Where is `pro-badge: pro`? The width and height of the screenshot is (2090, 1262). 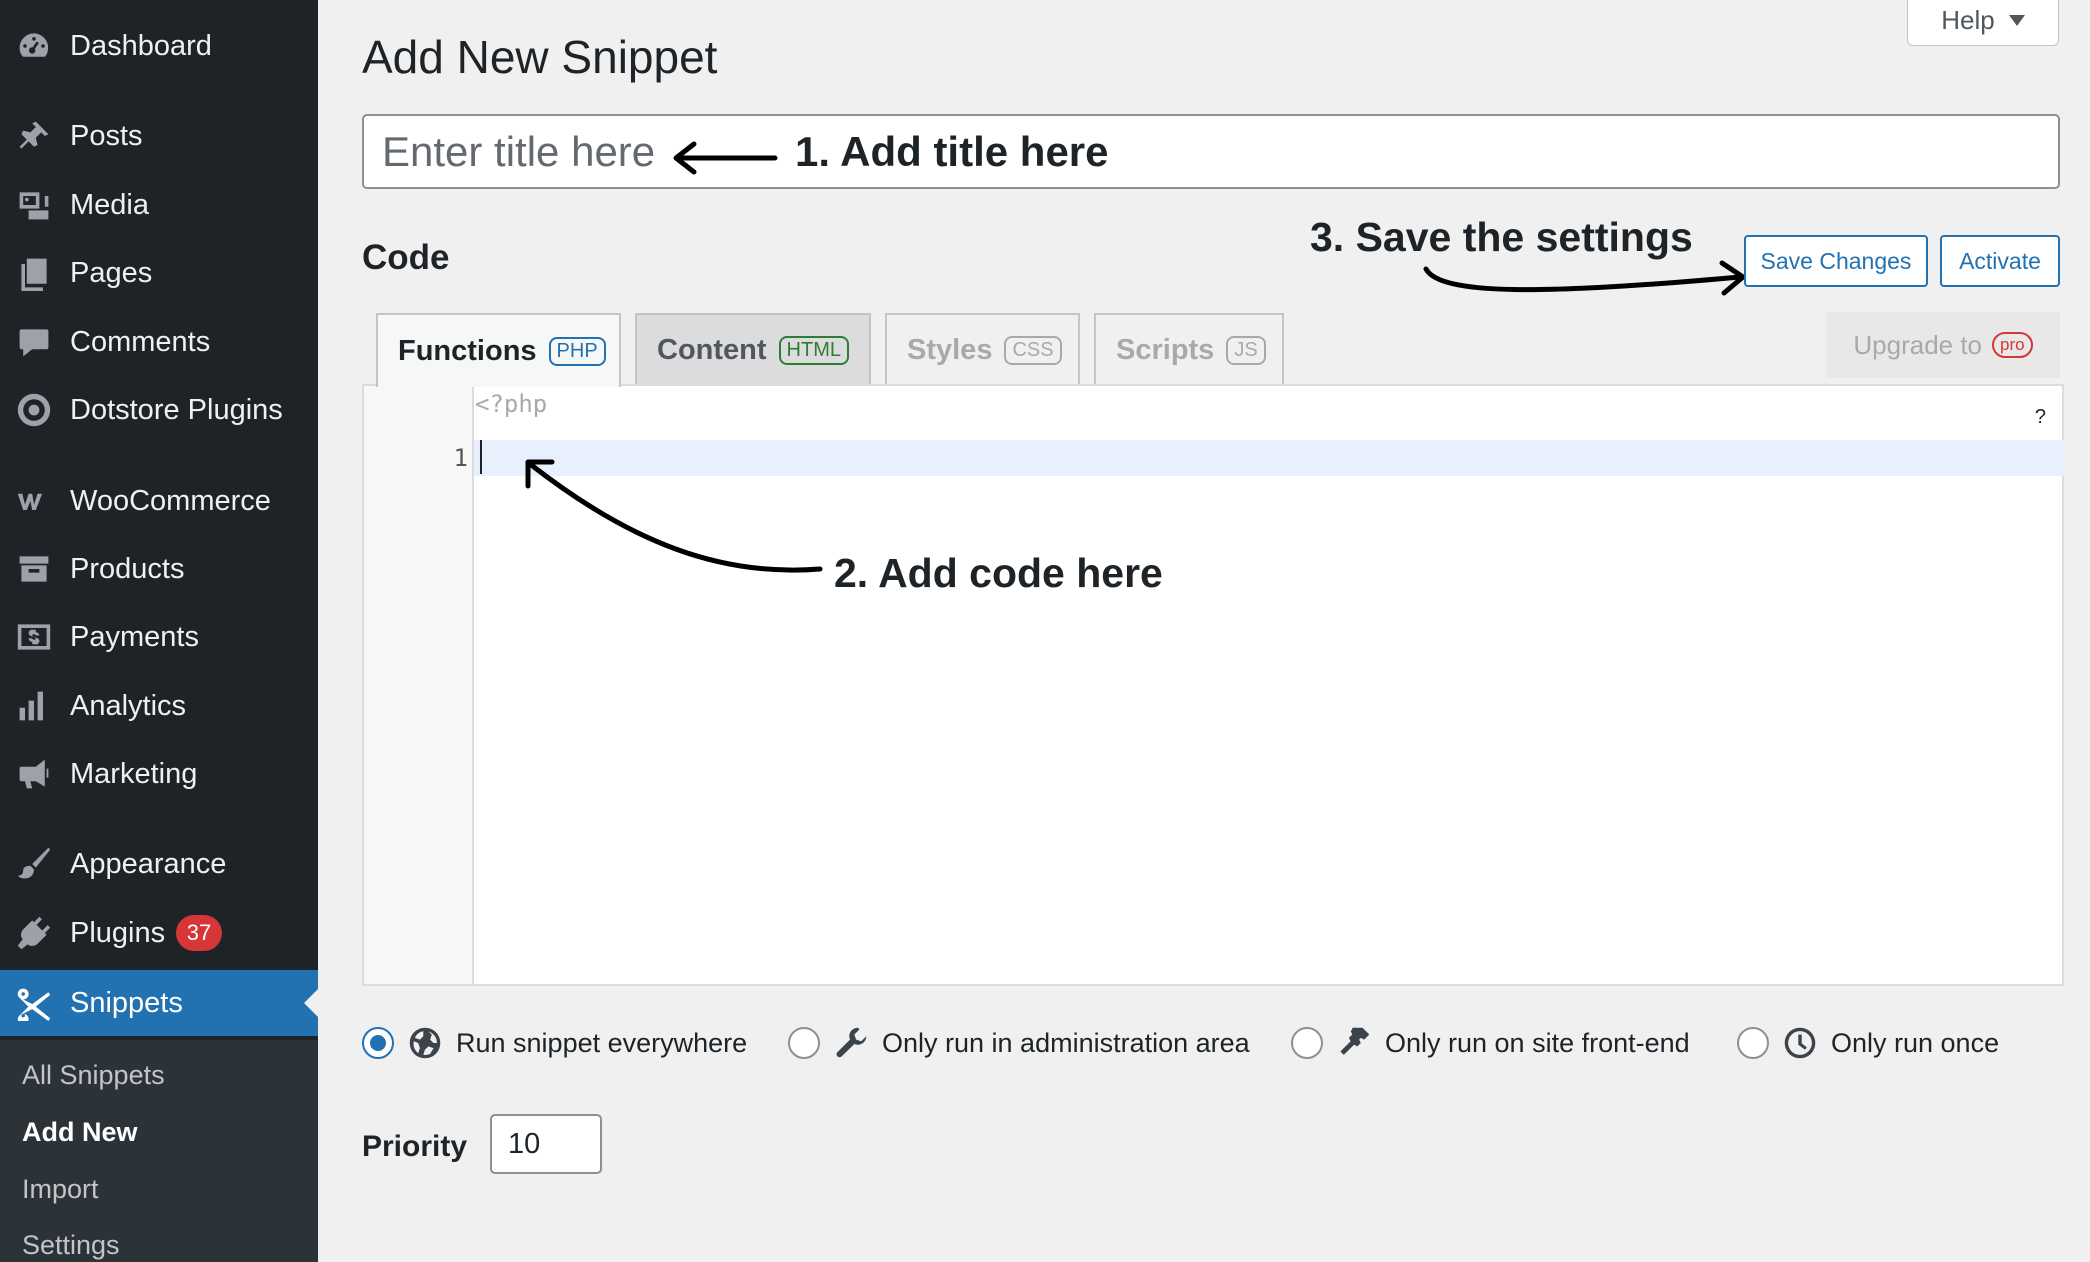 pro-badge: pro is located at coordinates (2012, 345).